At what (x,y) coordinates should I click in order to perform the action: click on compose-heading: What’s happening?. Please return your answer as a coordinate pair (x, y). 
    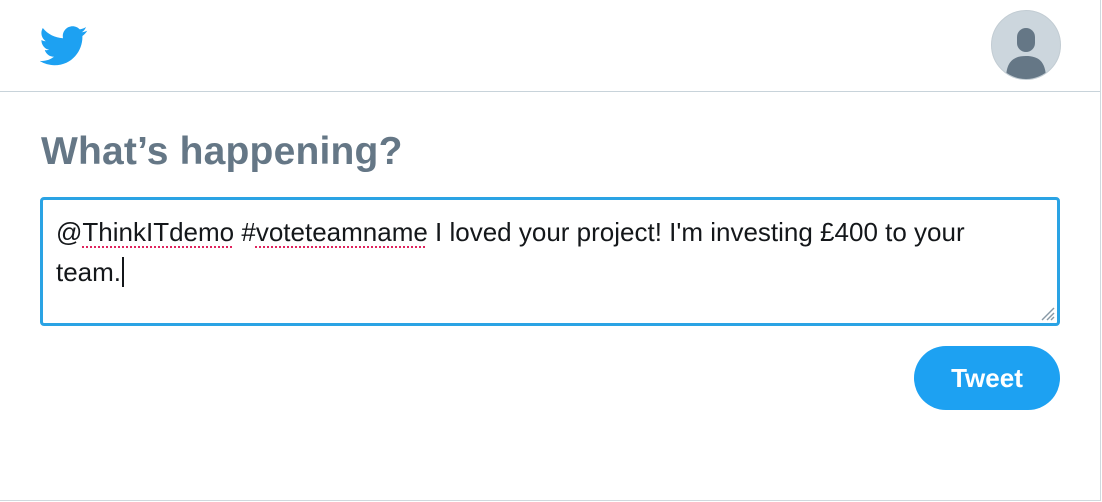
    Looking at the image, I should click on (222, 151).